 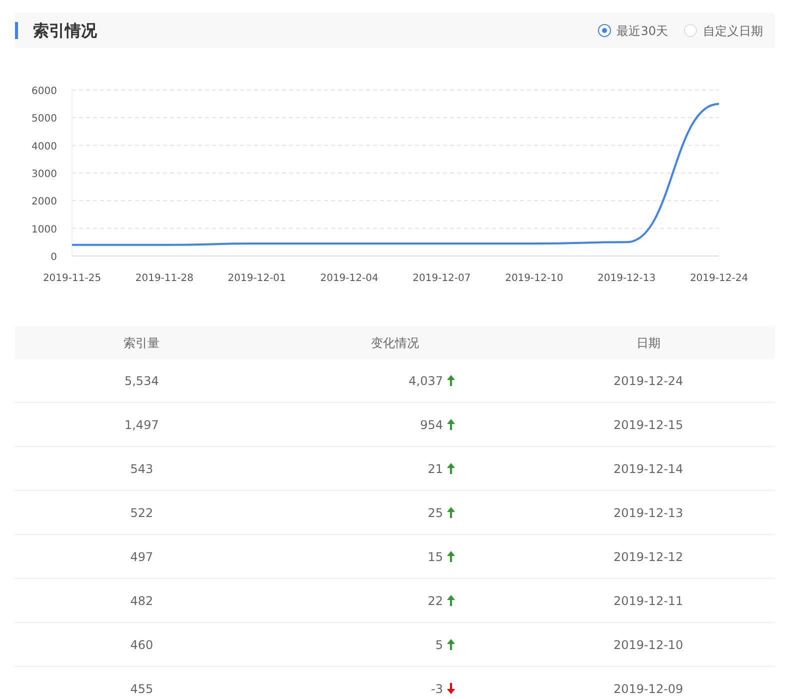 What do you see at coordinates (16, 30) in the screenshot?
I see `accent-bar` at bounding box center [16, 30].